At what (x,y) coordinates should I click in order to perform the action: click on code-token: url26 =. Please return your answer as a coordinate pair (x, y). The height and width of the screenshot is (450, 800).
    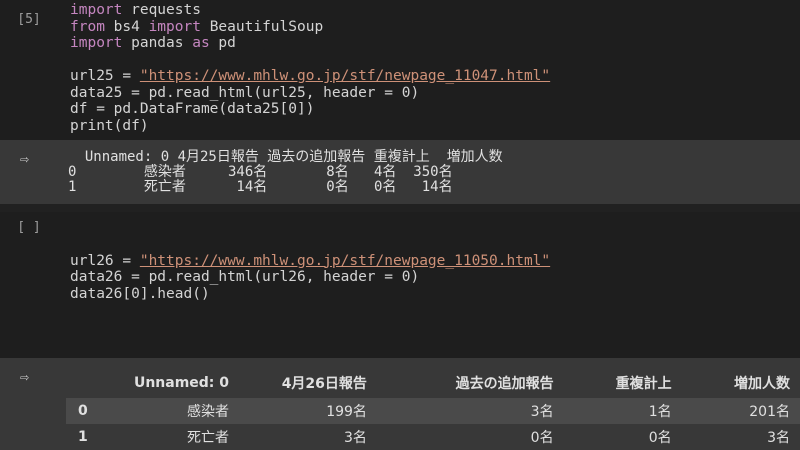
    Looking at the image, I should click on (105, 260).